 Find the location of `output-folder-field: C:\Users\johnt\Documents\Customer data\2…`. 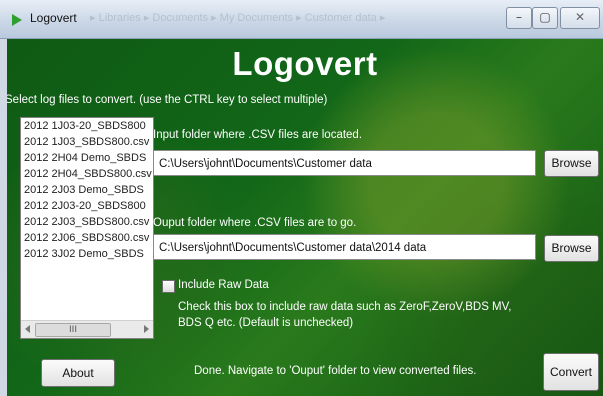

output-folder-field: C:\Users\johnt\Documents\Customer data\2… is located at coordinates (344, 247).